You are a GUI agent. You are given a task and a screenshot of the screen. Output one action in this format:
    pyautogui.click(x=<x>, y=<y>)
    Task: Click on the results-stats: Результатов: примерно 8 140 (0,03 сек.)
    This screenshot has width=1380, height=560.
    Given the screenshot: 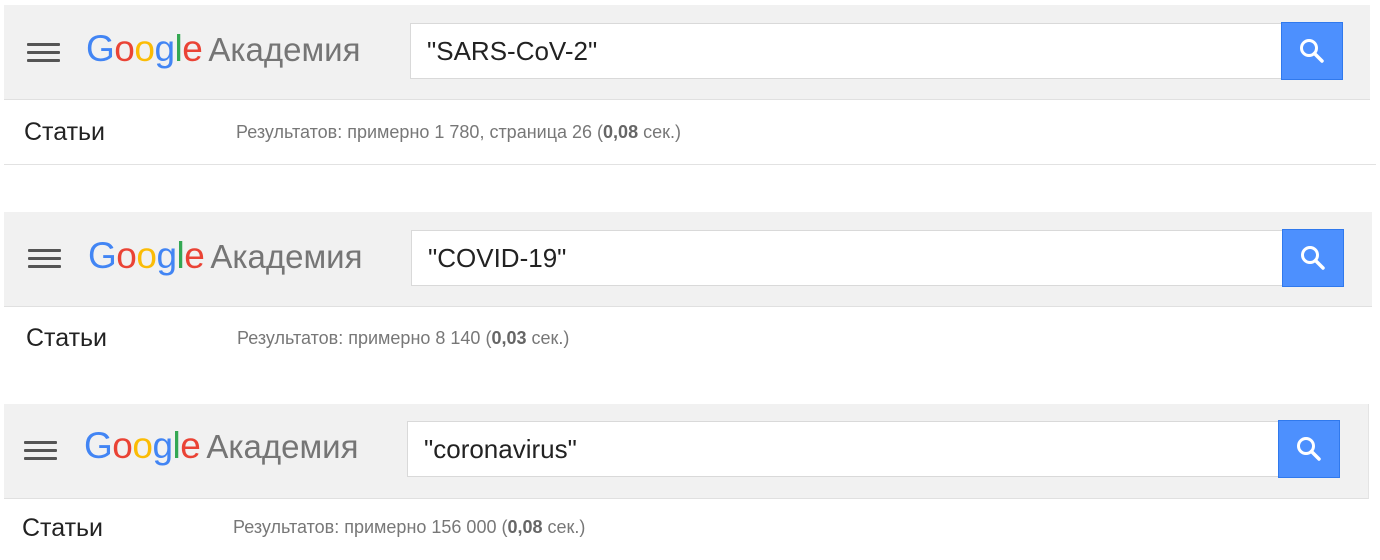 What is the action you would take?
    pyautogui.click(x=403, y=338)
    